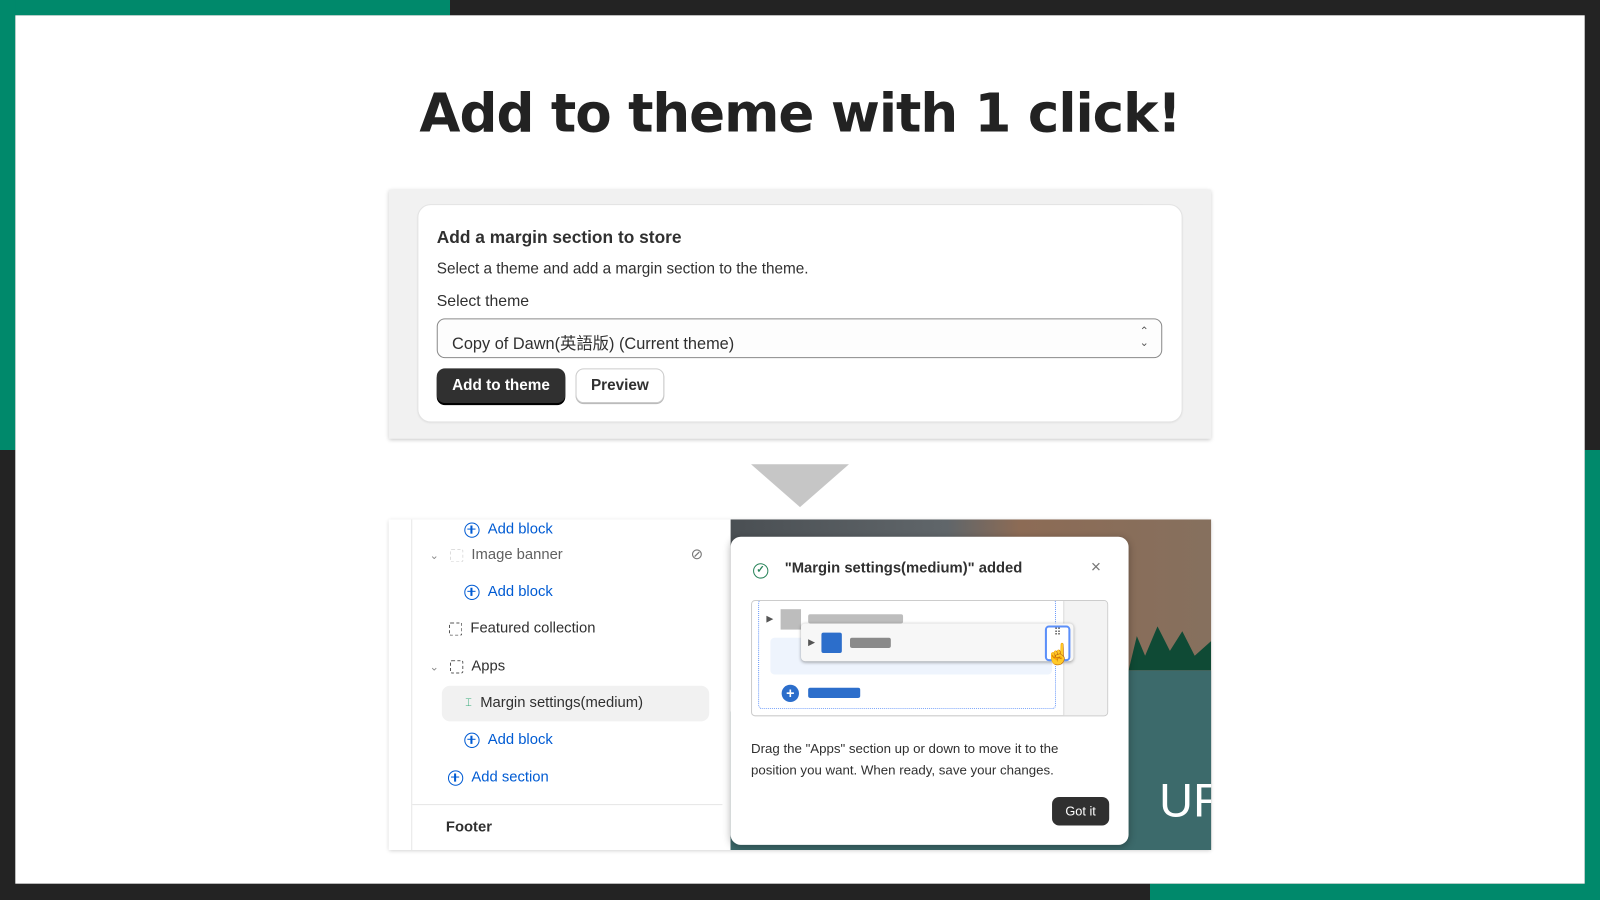  Describe the element at coordinates (903, 568) in the screenshot. I see `popover-title: "Margin settings(medium)" added` at that location.